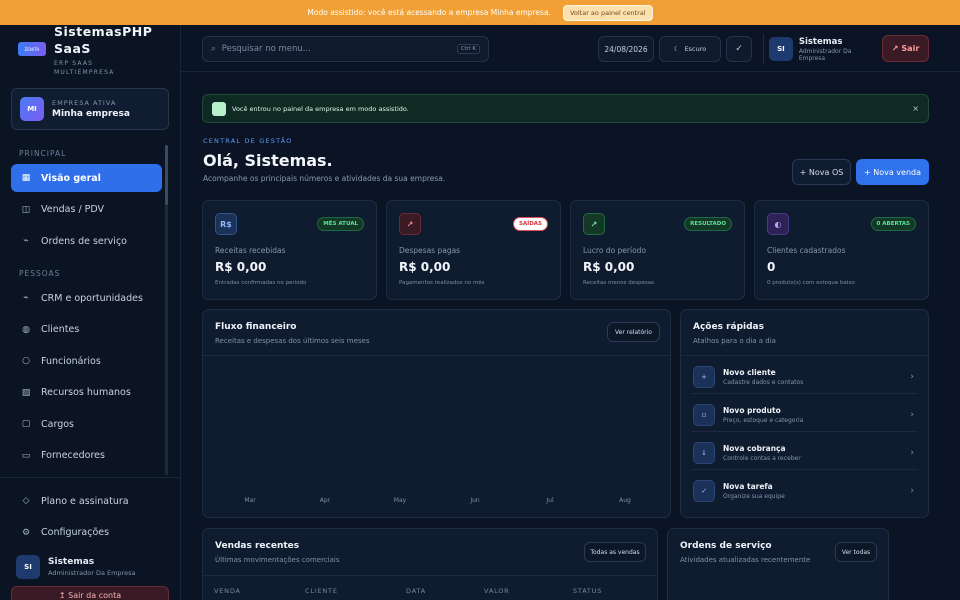 This screenshot has width=960, height=600. Describe the element at coordinates (704, 452) in the screenshot. I see `download-icon: ↓` at that location.